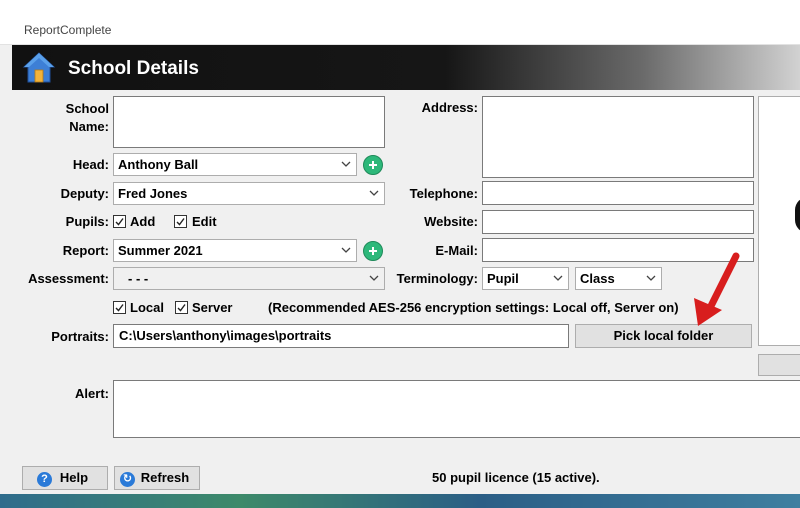 Image resolution: width=800 pixels, height=508 pixels. Describe the element at coordinates (717, 289) in the screenshot. I see `annotation-arrow-icon` at that location.